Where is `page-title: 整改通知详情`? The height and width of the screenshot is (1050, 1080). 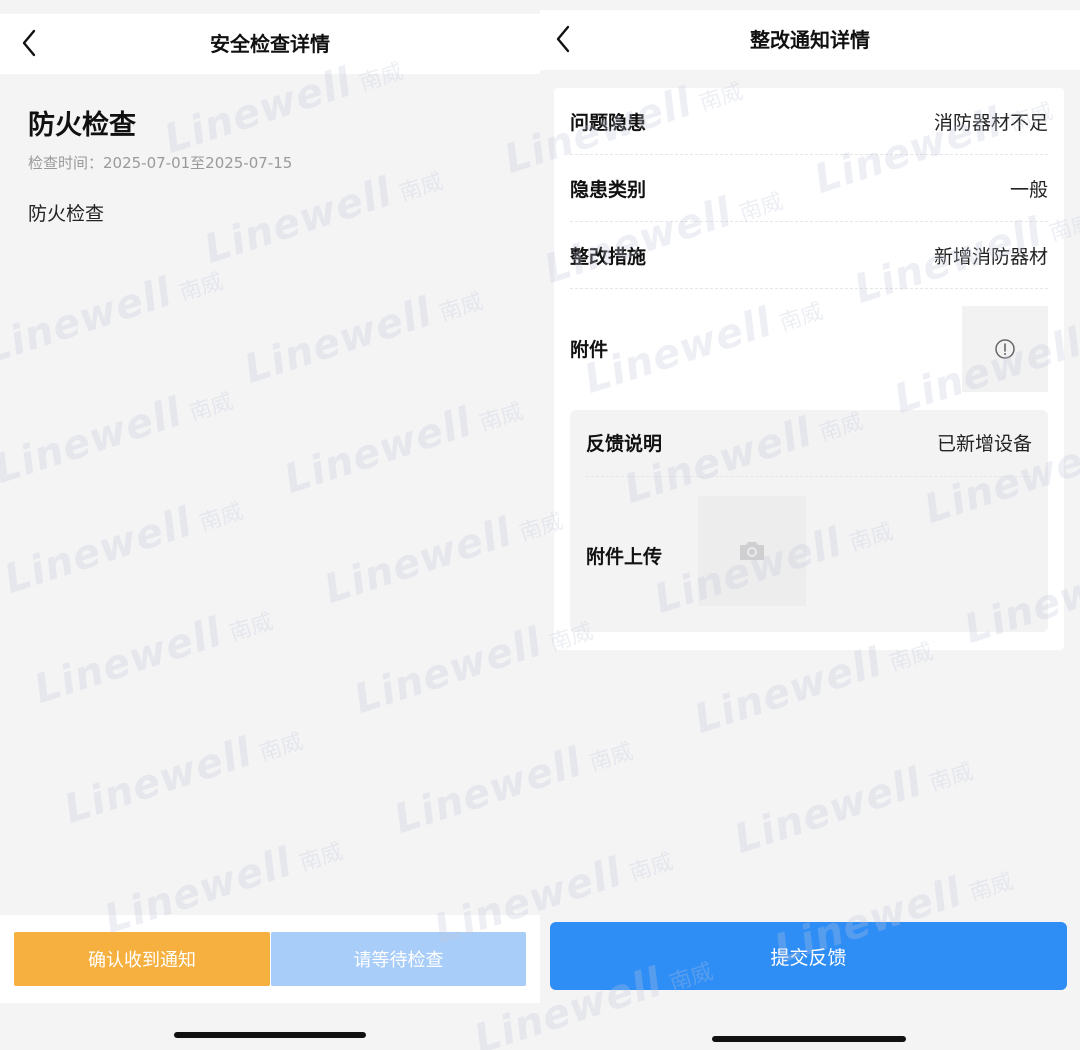 page-title: 整改通知详情 is located at coordinates (810, 40).